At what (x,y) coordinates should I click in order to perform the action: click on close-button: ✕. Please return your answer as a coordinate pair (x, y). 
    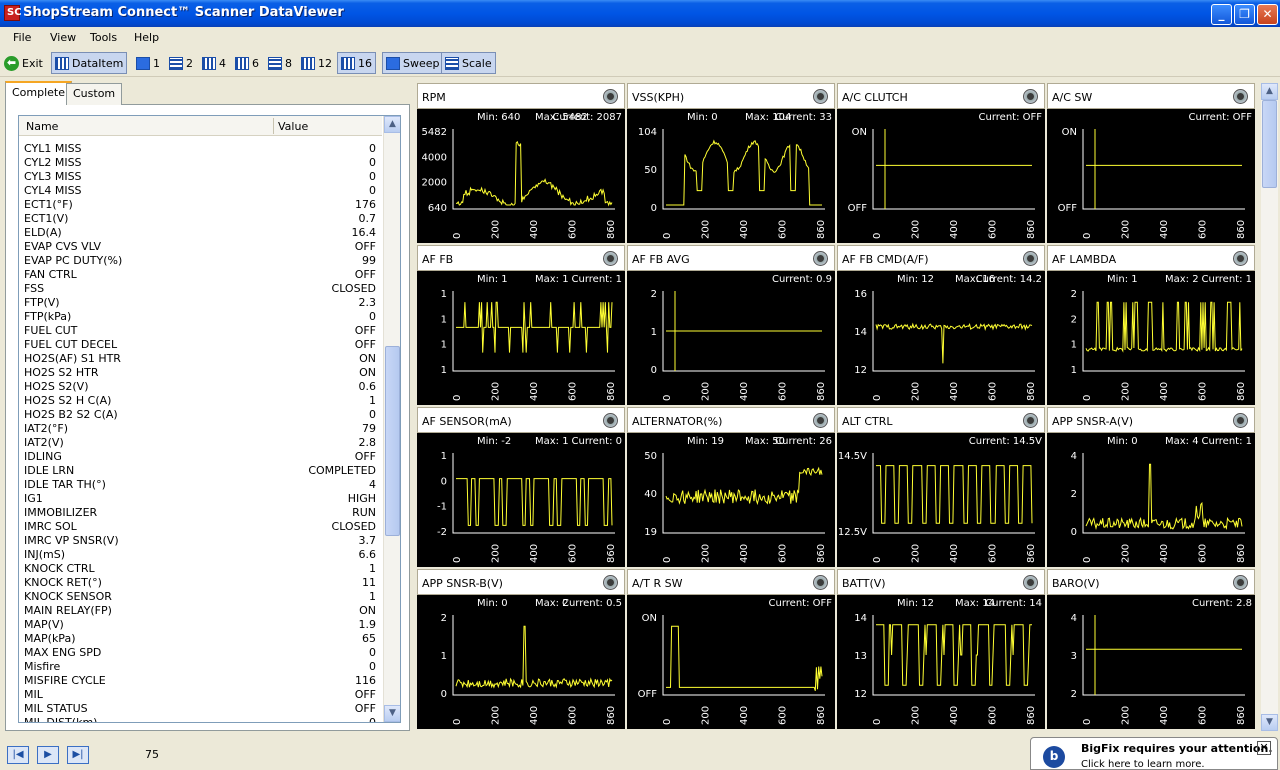
    Looking at the image, I should click on (1267, 14).